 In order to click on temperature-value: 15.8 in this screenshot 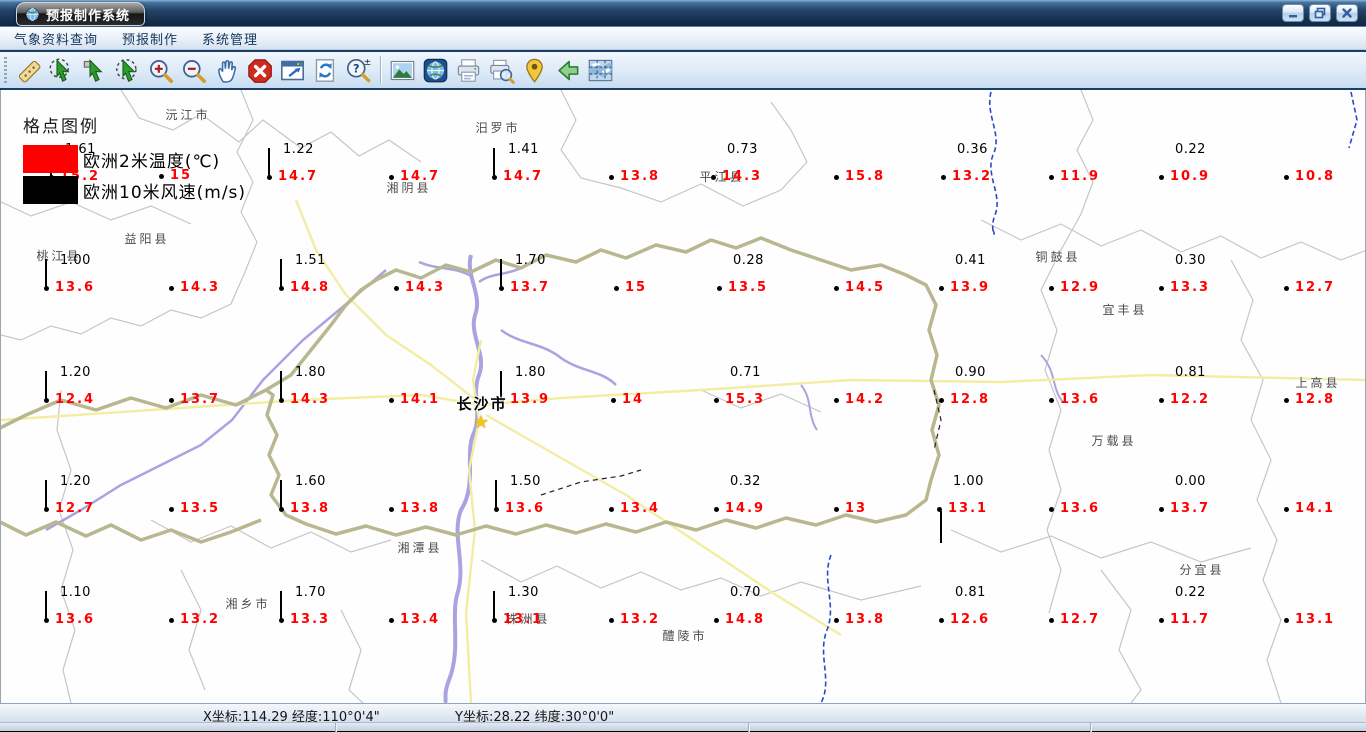, I will do `click(865, 176)`.